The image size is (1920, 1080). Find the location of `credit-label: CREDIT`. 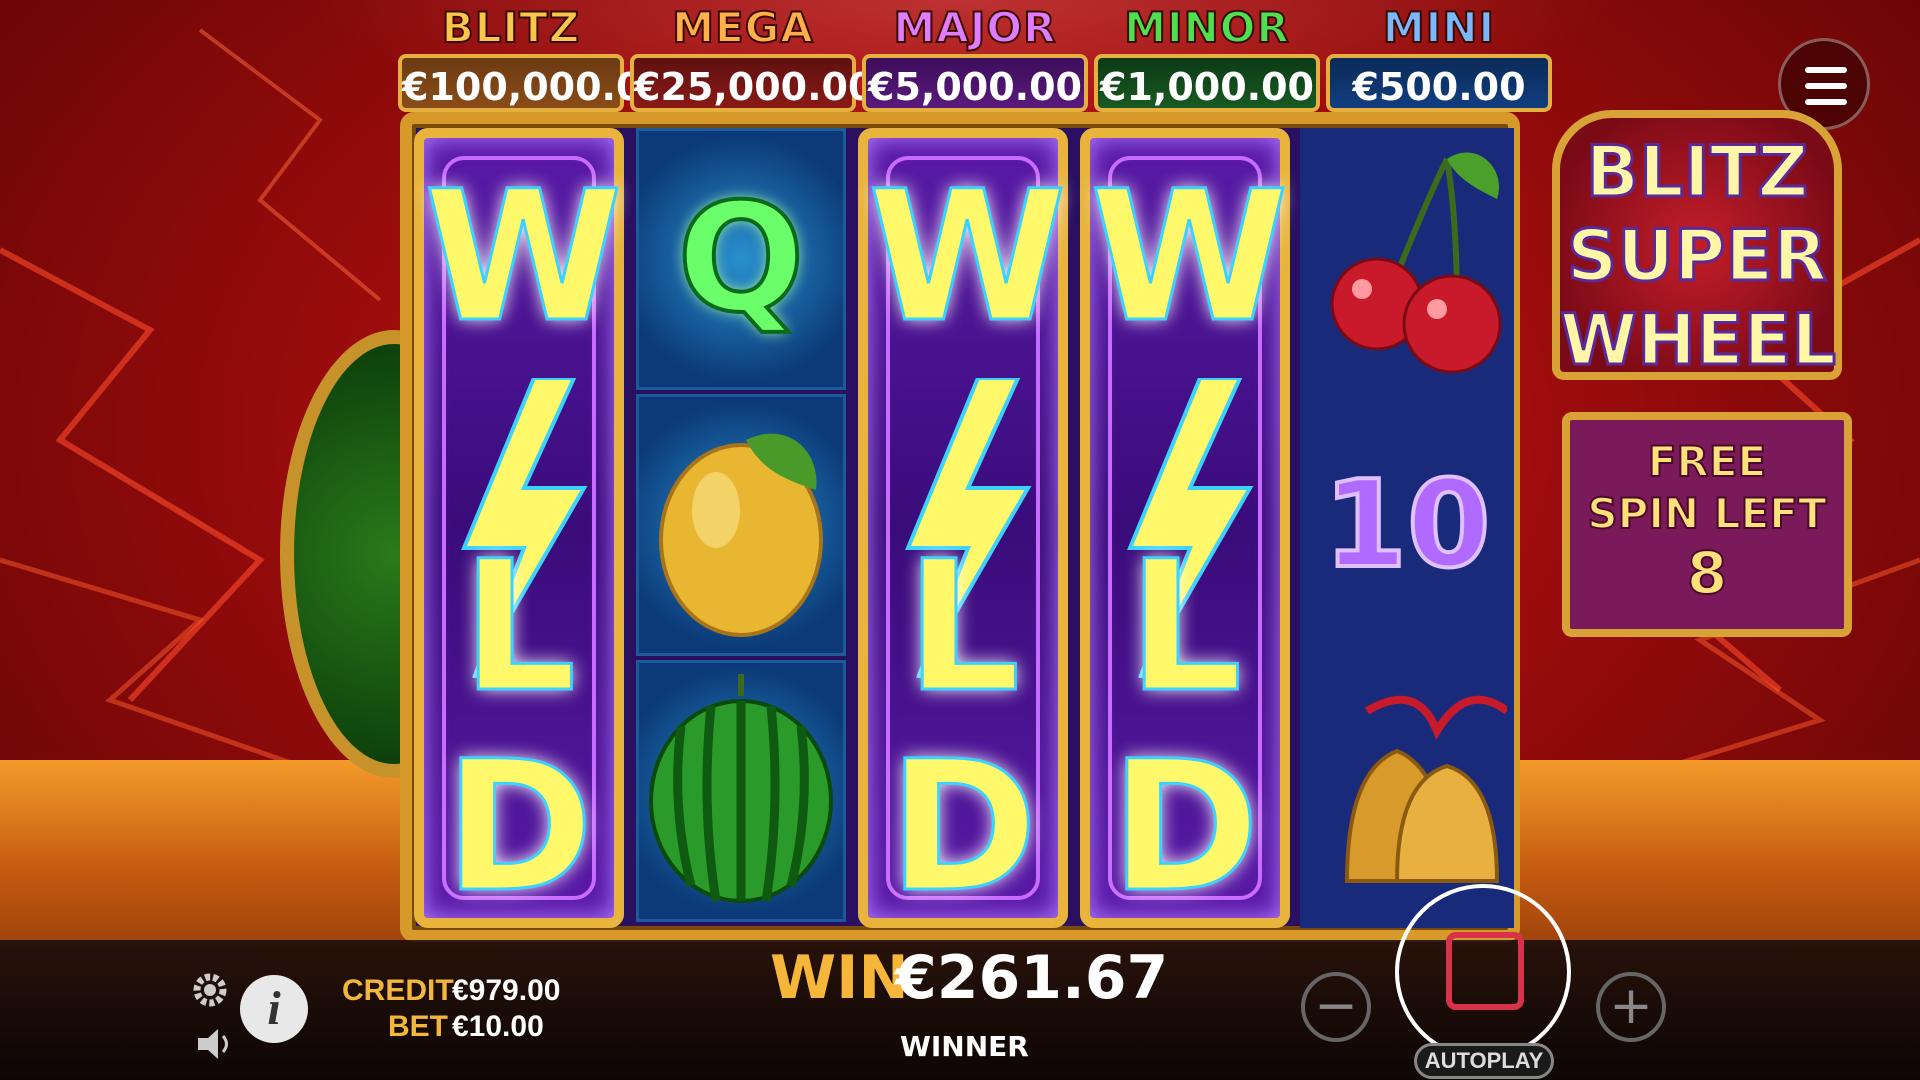

credit-label: CREDIT is located at coordinates (398, 990).